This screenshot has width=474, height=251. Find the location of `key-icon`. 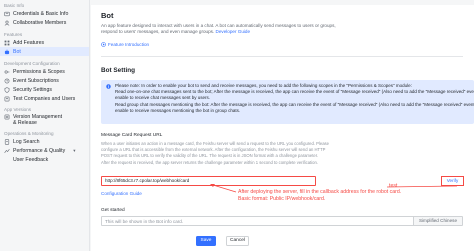

key-icon is located at coordinates (7, 72).